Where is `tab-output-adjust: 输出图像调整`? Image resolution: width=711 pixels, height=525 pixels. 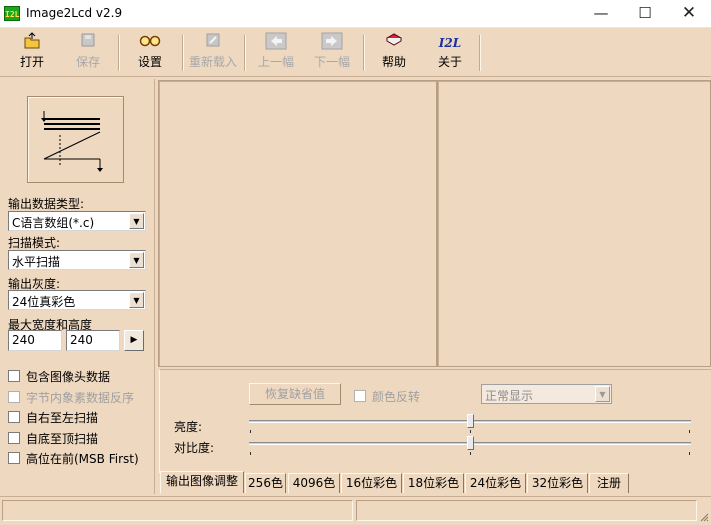 tab-output-adjust: 输出图像调整 is located at coordinates (202, 482).